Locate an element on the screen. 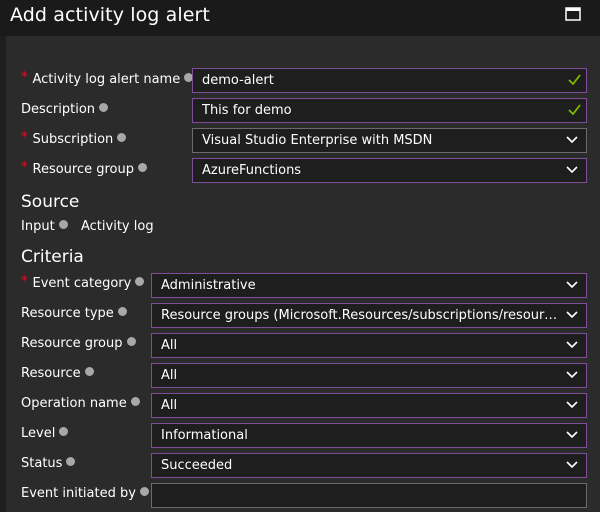  criteria-resource-group-select: All is located at coordinates (369, 345).